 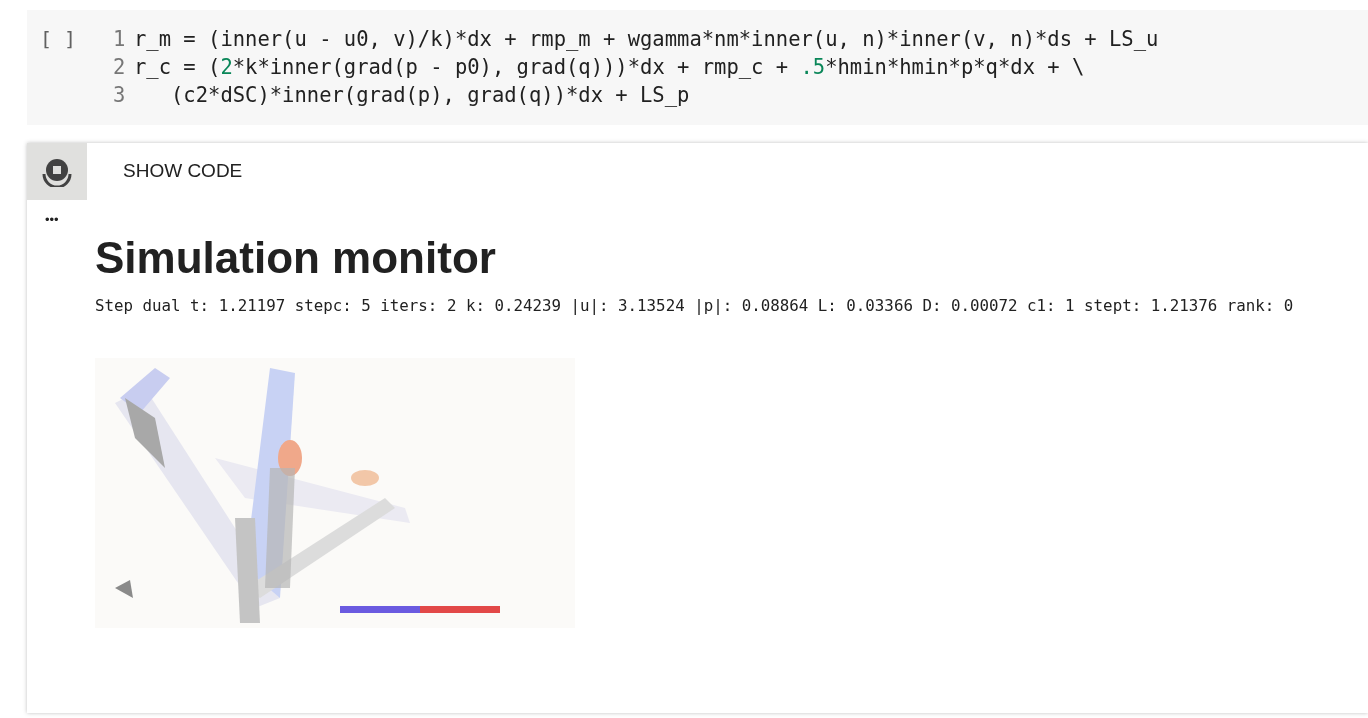 I want to click on status-line: Step dual t: 1.21197 stepc: 5 iters: 2 k: 0.24239 |u|: 3.13524 |p|: 0.08864 L: 0.03366 D: 0.00072 c1: 1 stept: 1.21376 rank: 0, so click(x=694, y=306).